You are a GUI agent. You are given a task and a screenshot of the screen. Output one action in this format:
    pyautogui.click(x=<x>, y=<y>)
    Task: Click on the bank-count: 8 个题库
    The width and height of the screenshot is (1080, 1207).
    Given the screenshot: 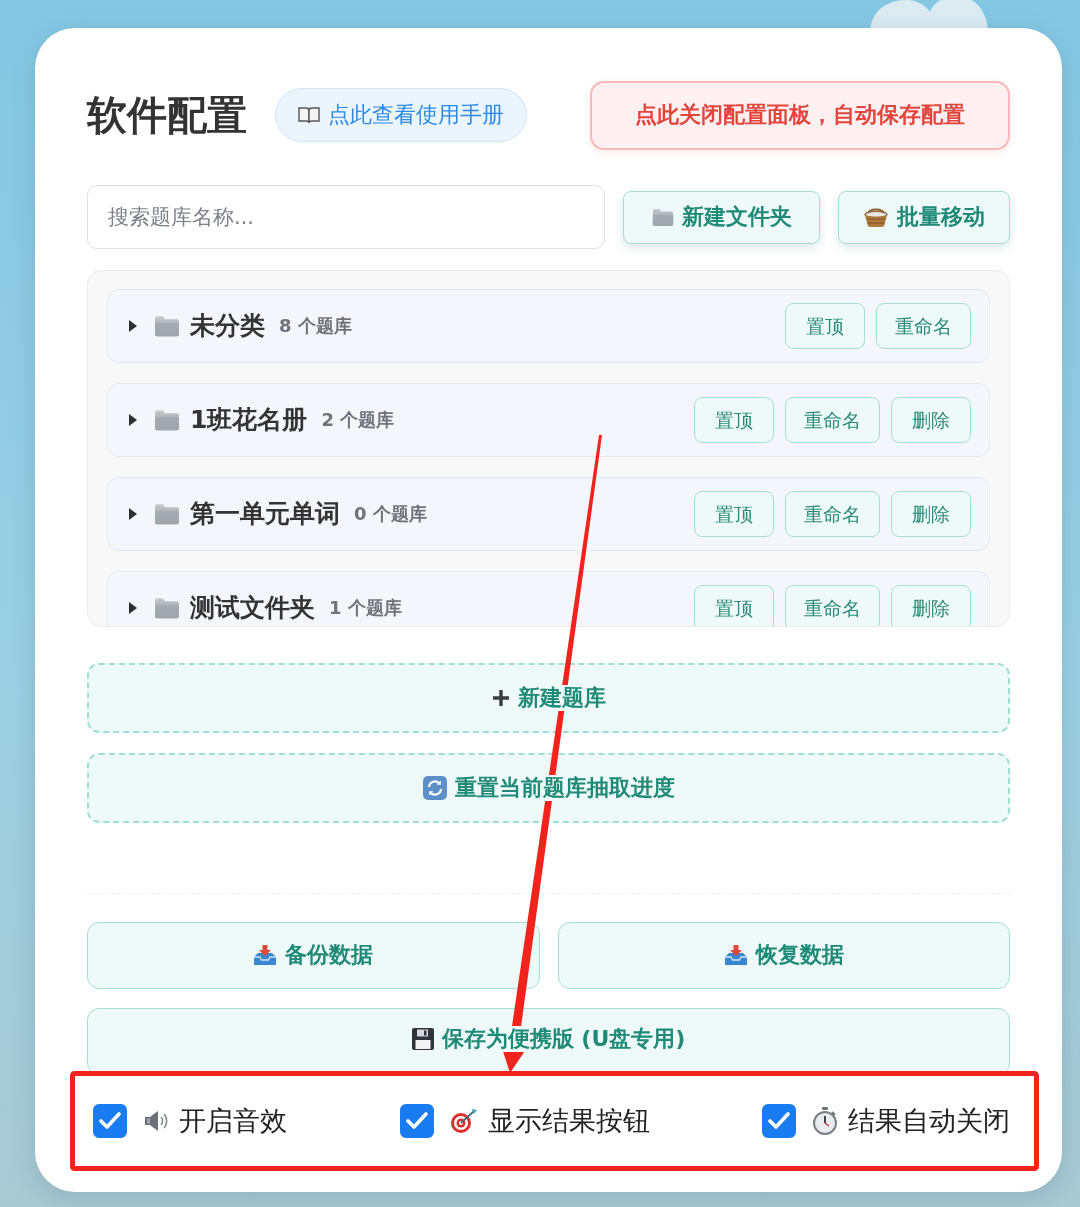 What is the action you would take?
    pyautogui.click(x=315, y=326)
    